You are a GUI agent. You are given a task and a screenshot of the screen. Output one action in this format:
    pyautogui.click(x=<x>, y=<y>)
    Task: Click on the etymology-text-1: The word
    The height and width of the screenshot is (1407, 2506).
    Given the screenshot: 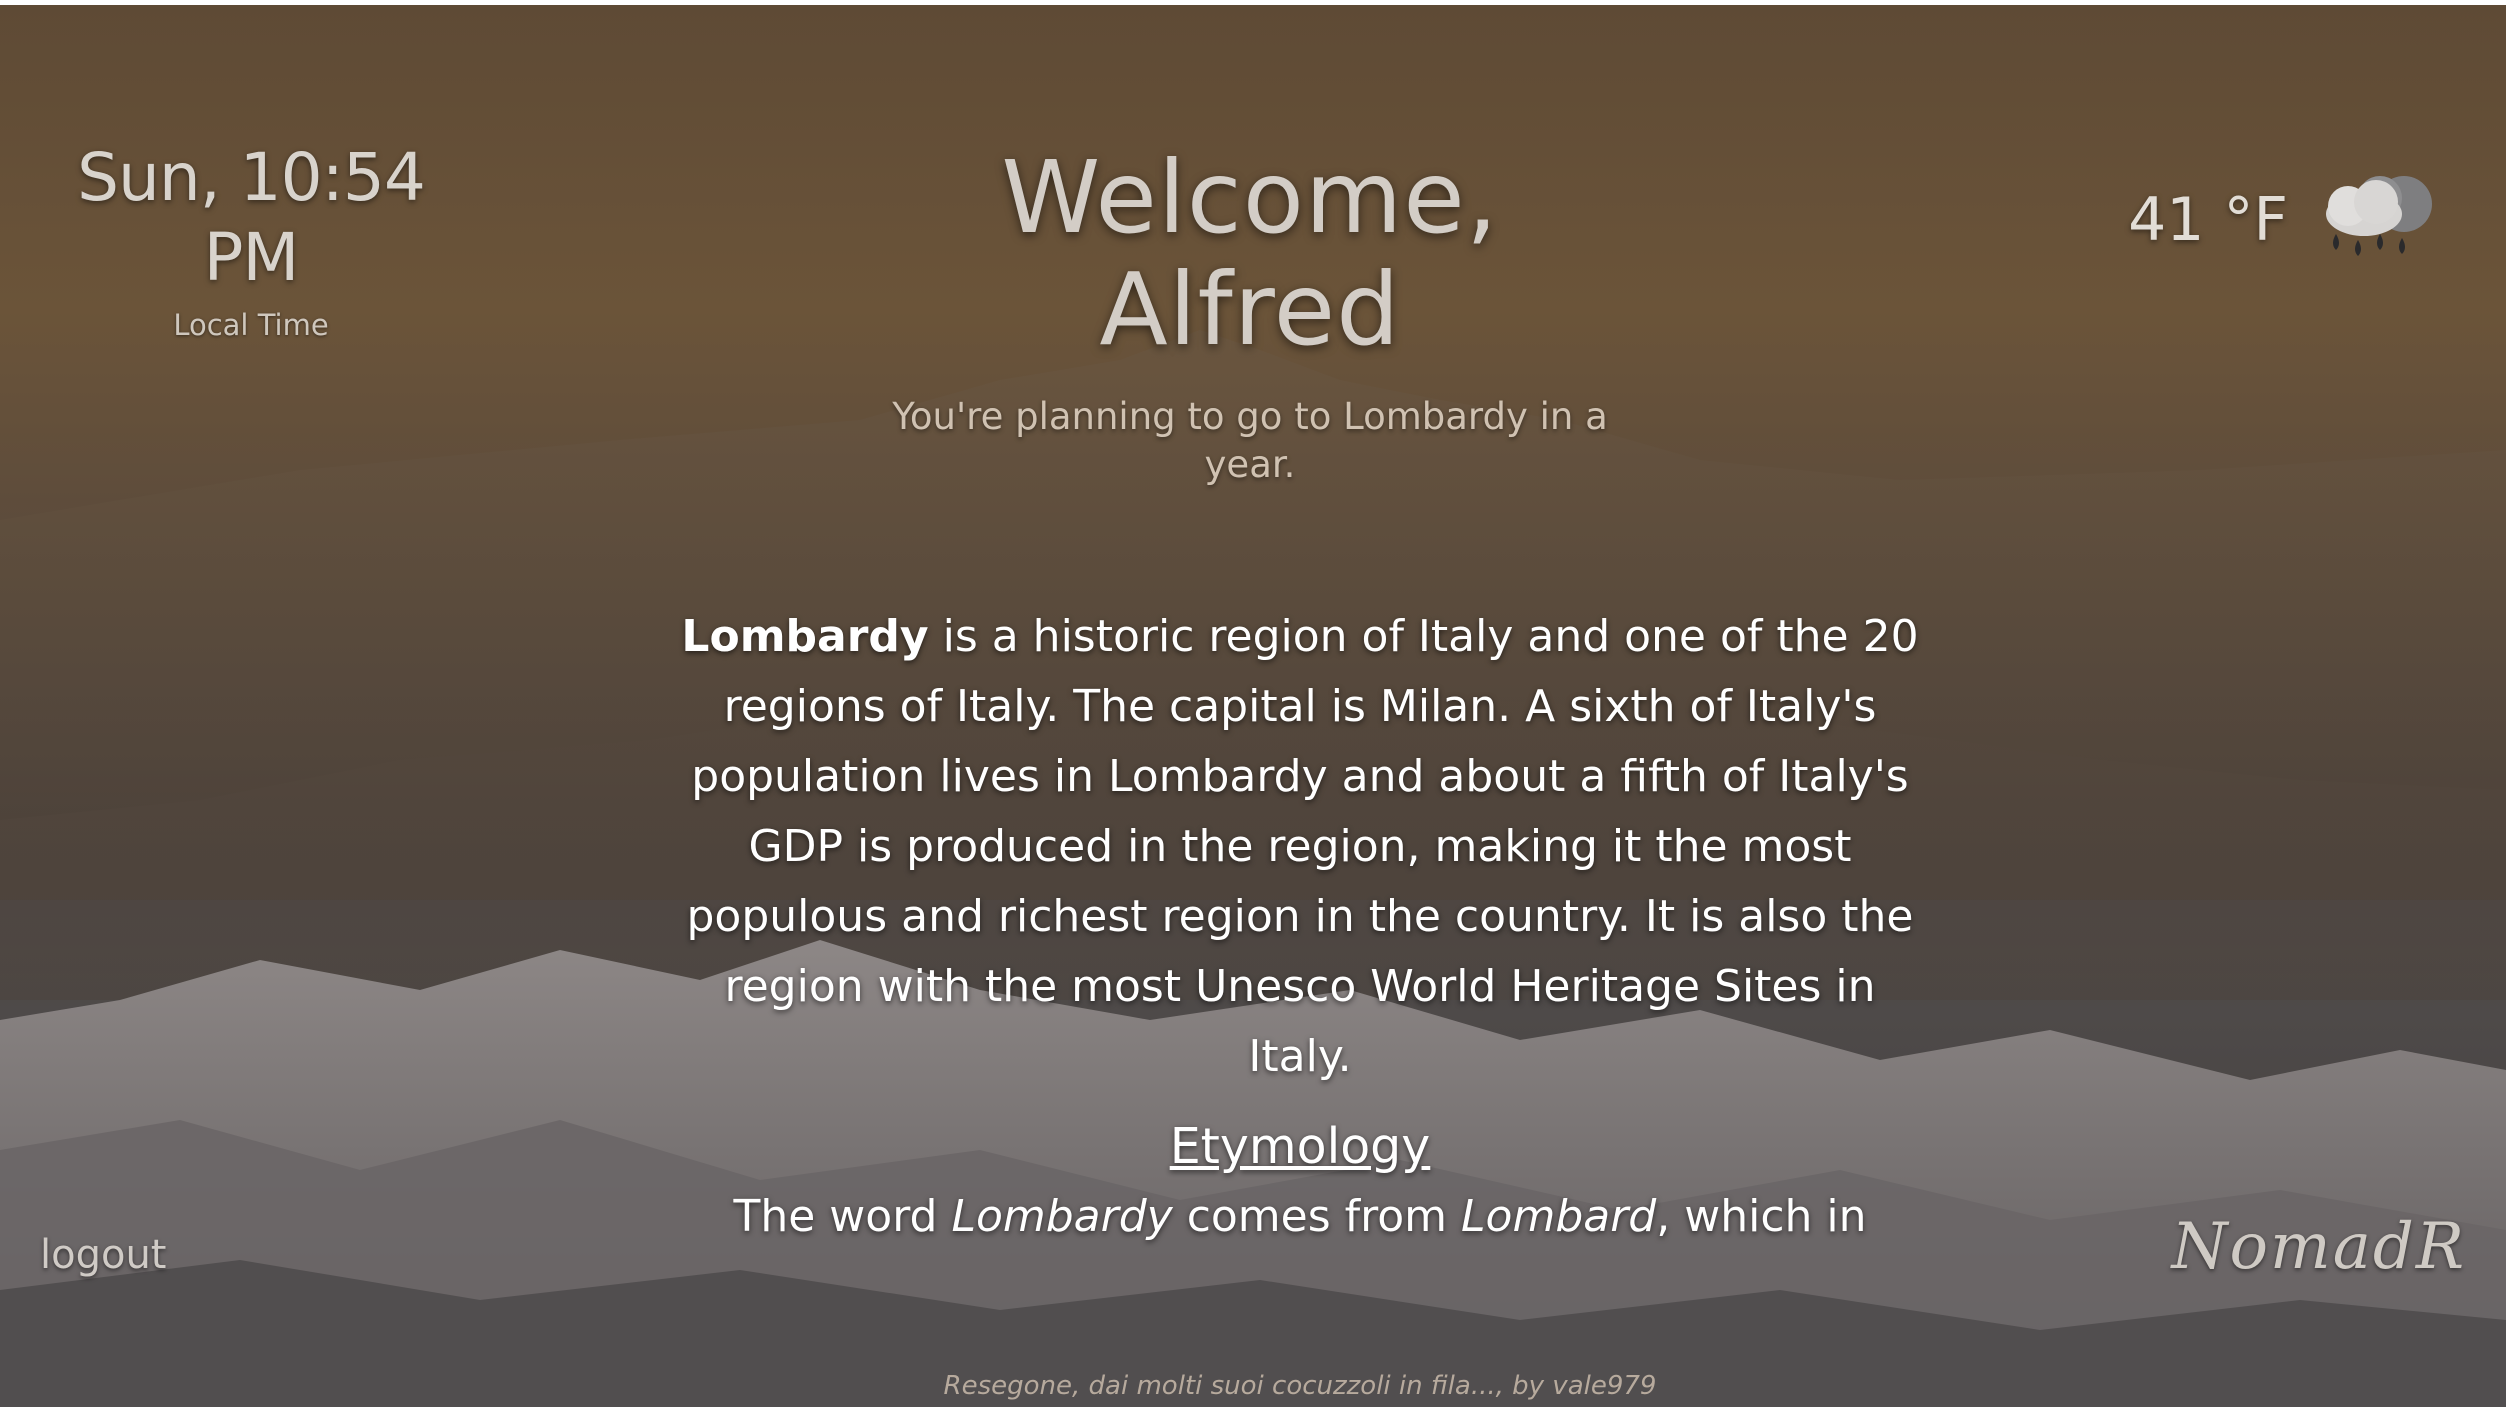 What is the action you would take?
    pyautogui.click(x=842, y=1216)
    